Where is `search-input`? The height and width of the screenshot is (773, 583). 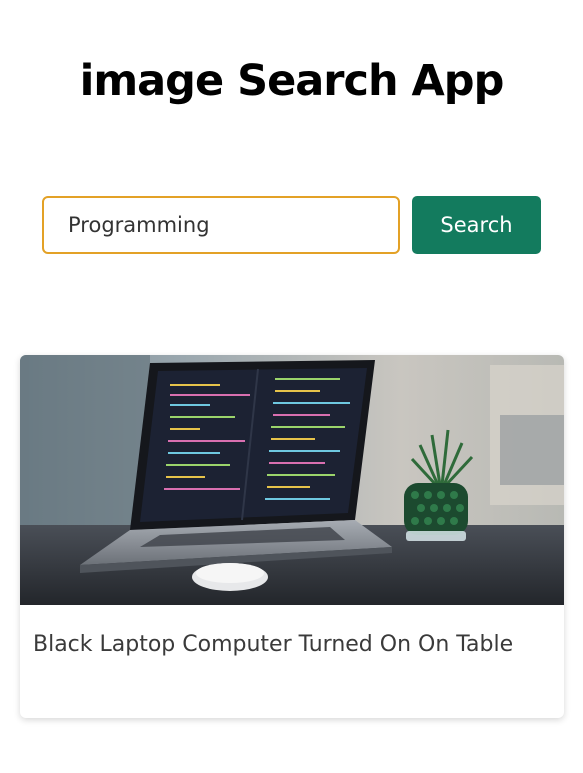 search-input is located at coordinates (221, 225).